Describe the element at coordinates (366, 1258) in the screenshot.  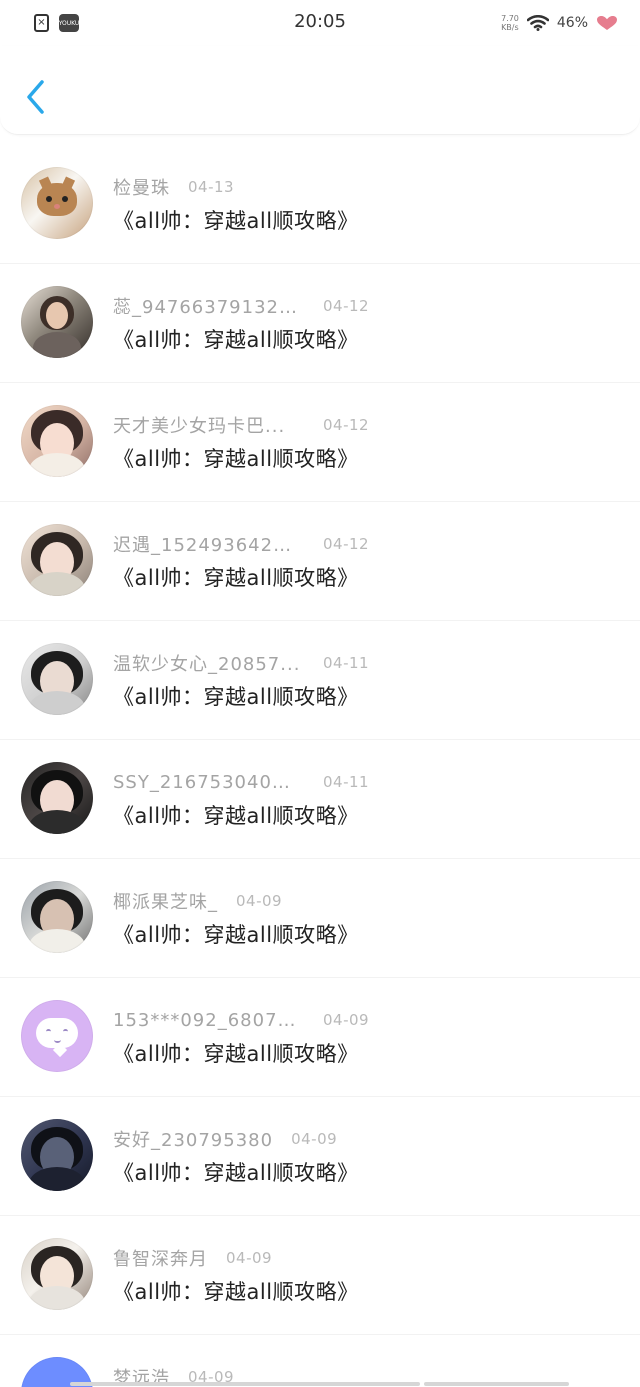
I see `reader-meta: 鲁智深奔月 04-09` at that location.